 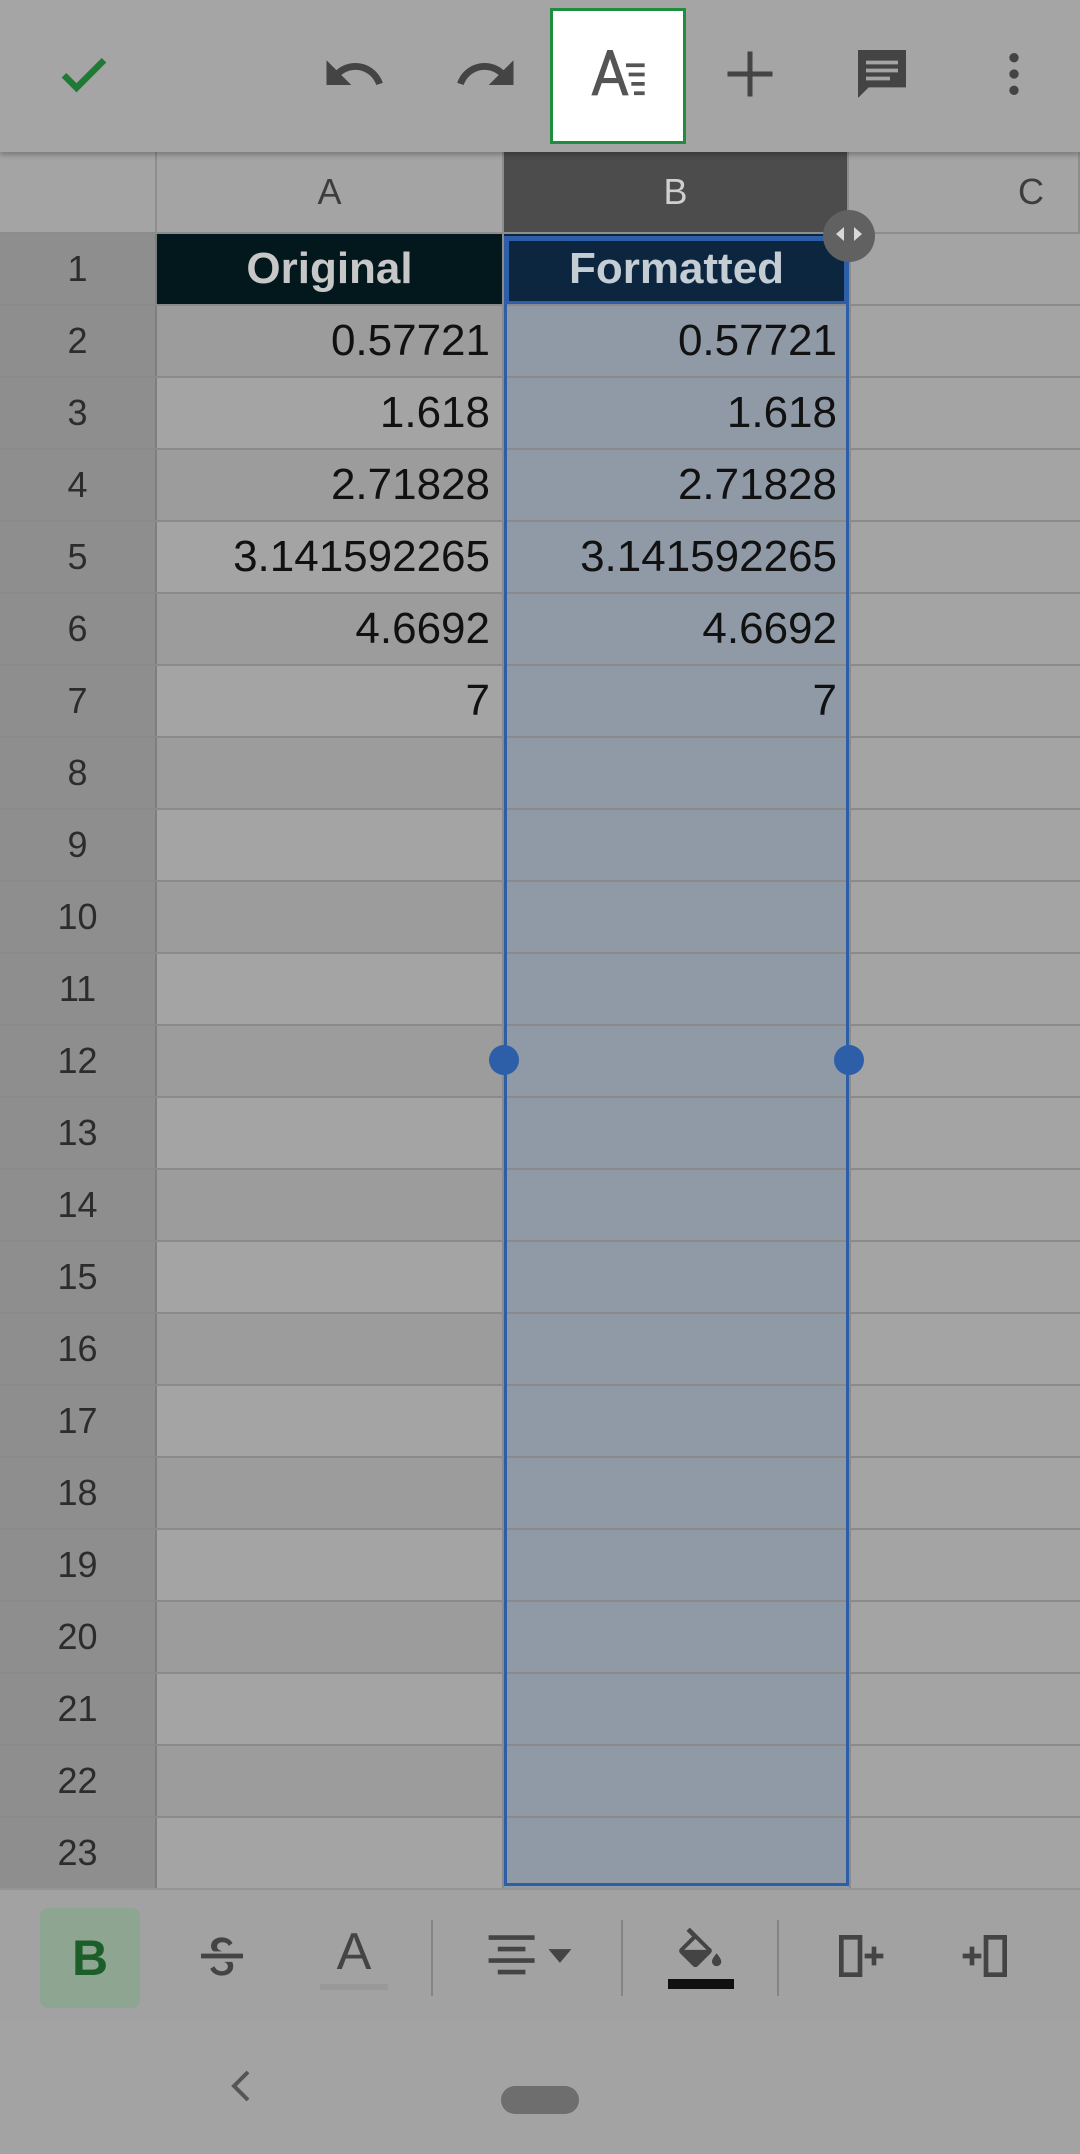 What do you see at coordinates (78, 269) in the screenshot?
I see `row-number: 1` at bounding box center [78, 269].